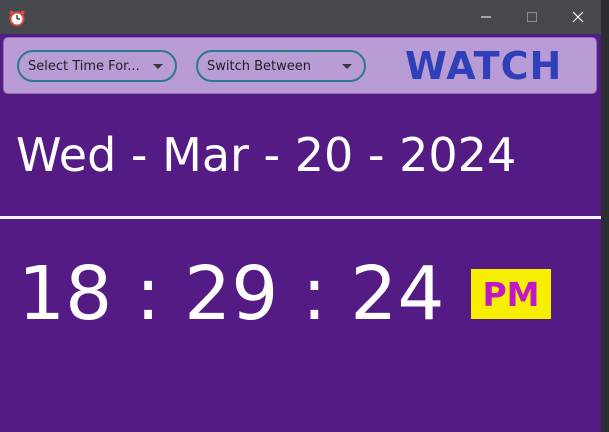  What do you see at coordinates (266, 155) in the screenshot?
I see `date-display: Wed - Mar - 20 - 2024` at bounding box center [266, 155].